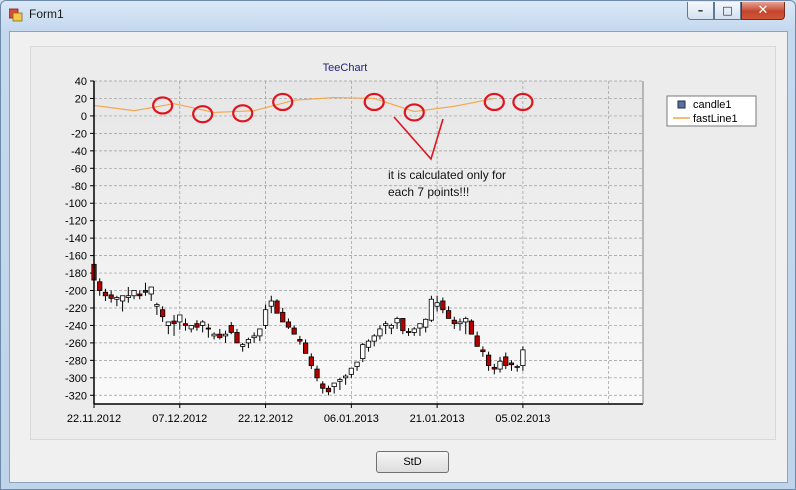 The image size is (796, 490). Describe the element at coordinates (715, 119) in the screenshot. I see `legend-entry-fastline: fastLine1` at that location.